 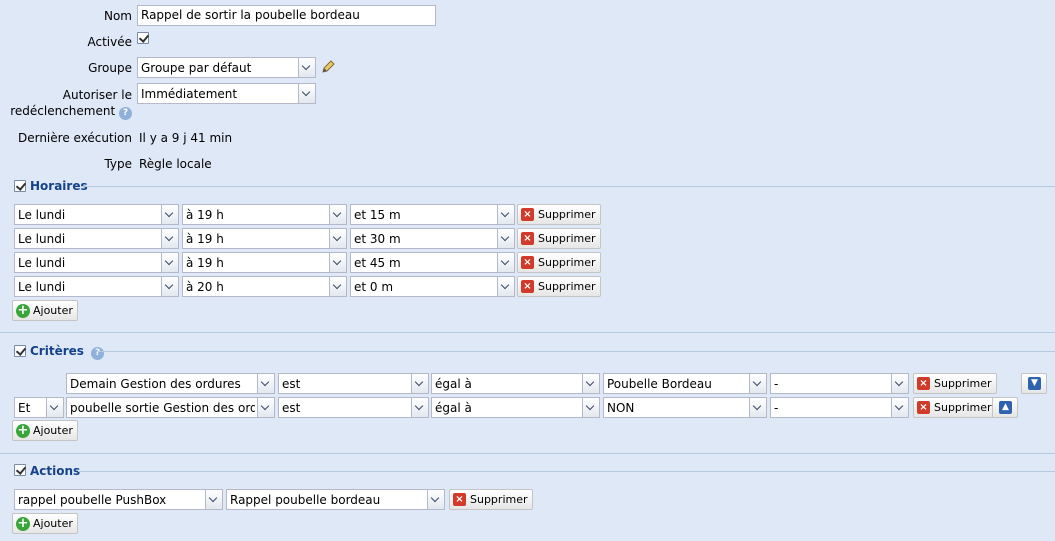 I want to click on group-label: Groupe, so click(x=110, y=68).